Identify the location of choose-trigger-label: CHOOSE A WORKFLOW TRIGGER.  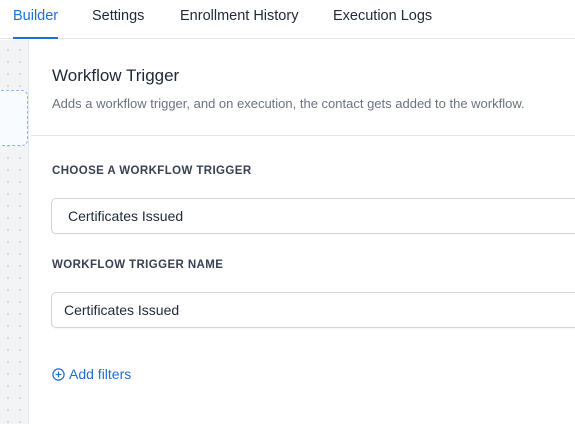
(152, 171).